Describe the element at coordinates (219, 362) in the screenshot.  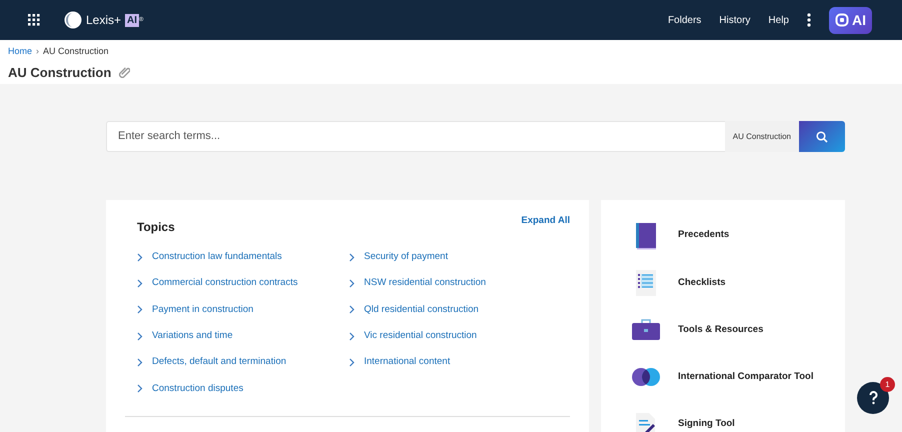
I see `topic-link: Defects, default and termination` at that location.